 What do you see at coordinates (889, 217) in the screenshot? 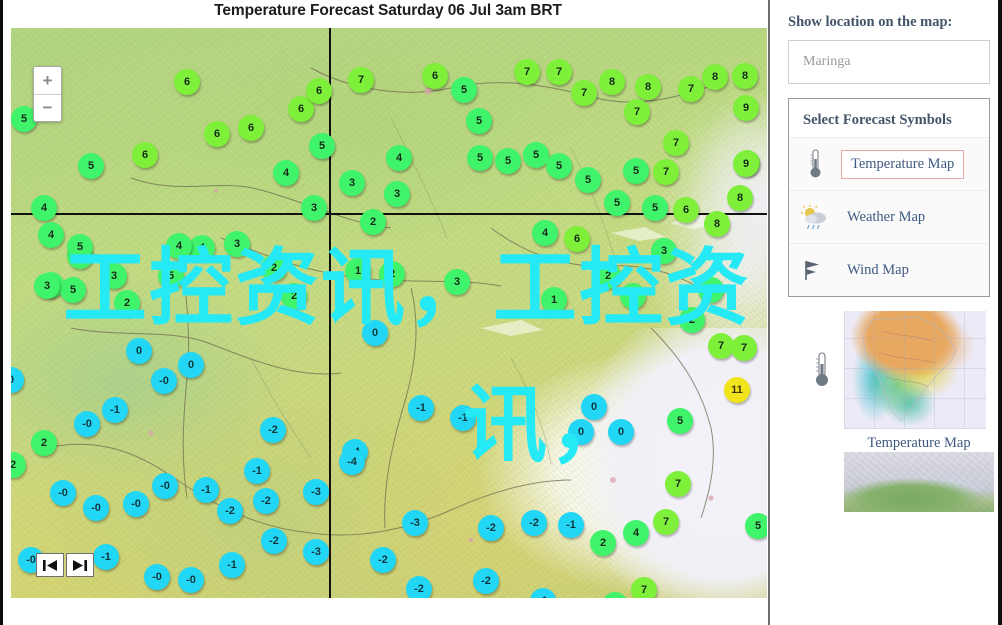
I see `symbol-option-weather-map: Weather Map` at bounding box center [889, 217].